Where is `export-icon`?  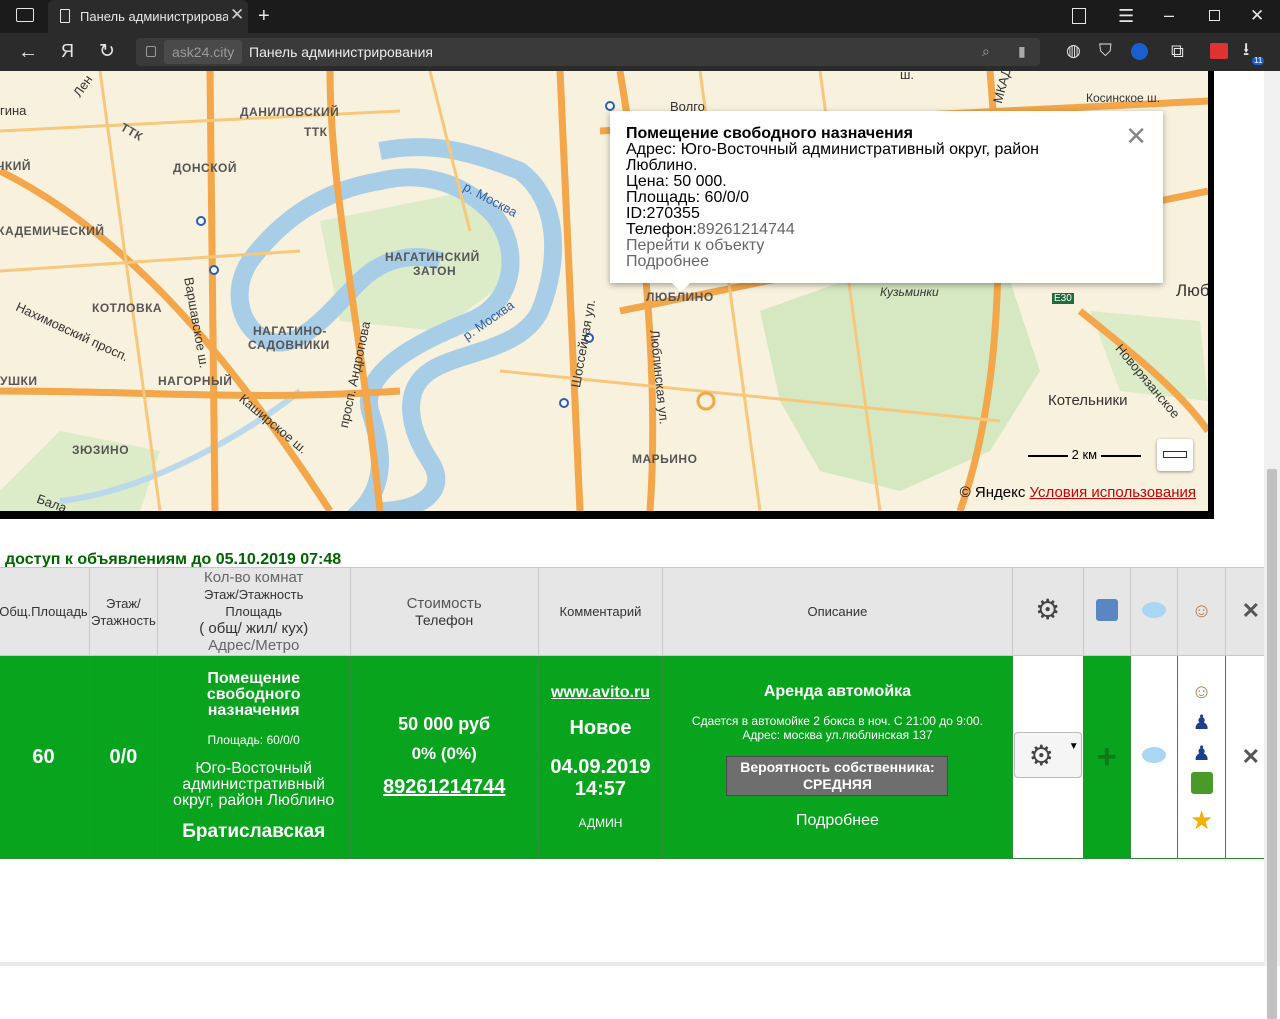
export-icon is located at coordinates (1106, 609).